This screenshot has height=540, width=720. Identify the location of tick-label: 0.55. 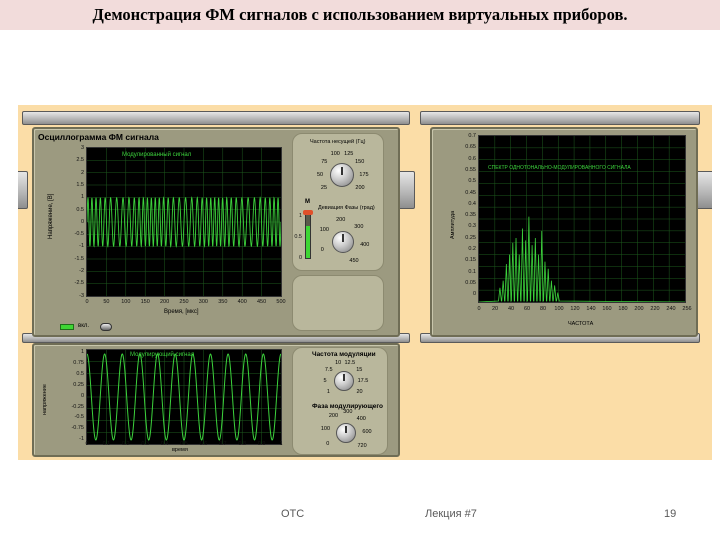
(470, 169).